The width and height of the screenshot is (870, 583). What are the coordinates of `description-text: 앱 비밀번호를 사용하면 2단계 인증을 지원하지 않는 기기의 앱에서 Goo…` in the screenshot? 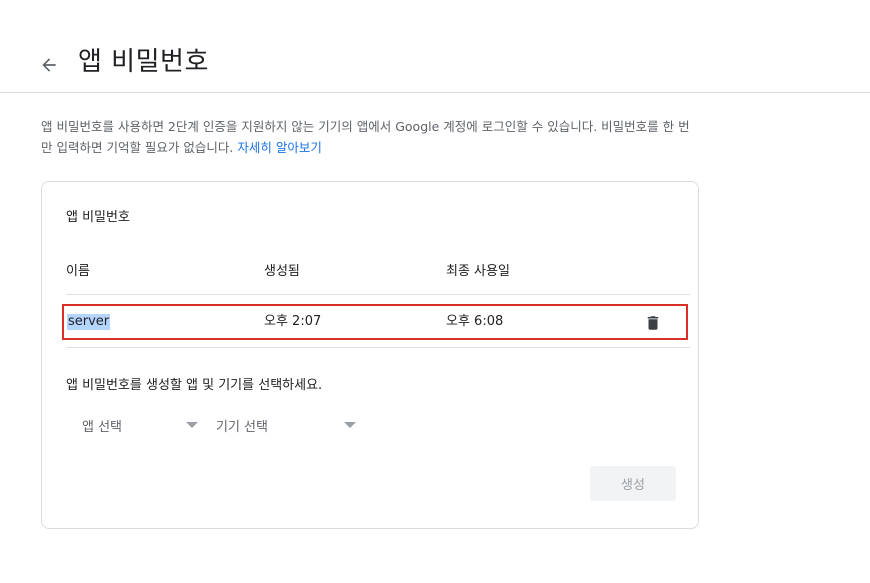 It's located at (365, 137).